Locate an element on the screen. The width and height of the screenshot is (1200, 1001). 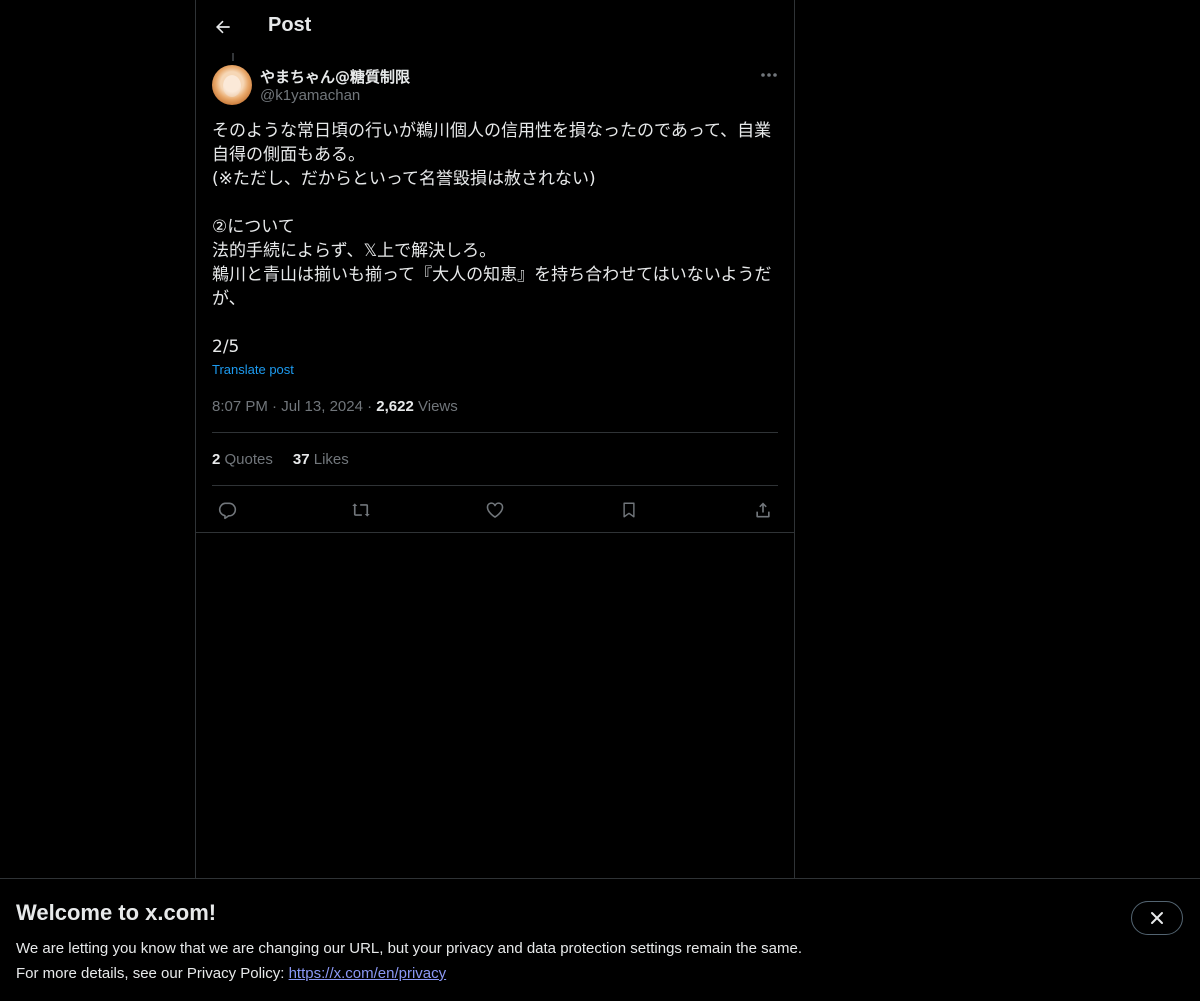
bookmark-button is located at coordinates (629, 510).